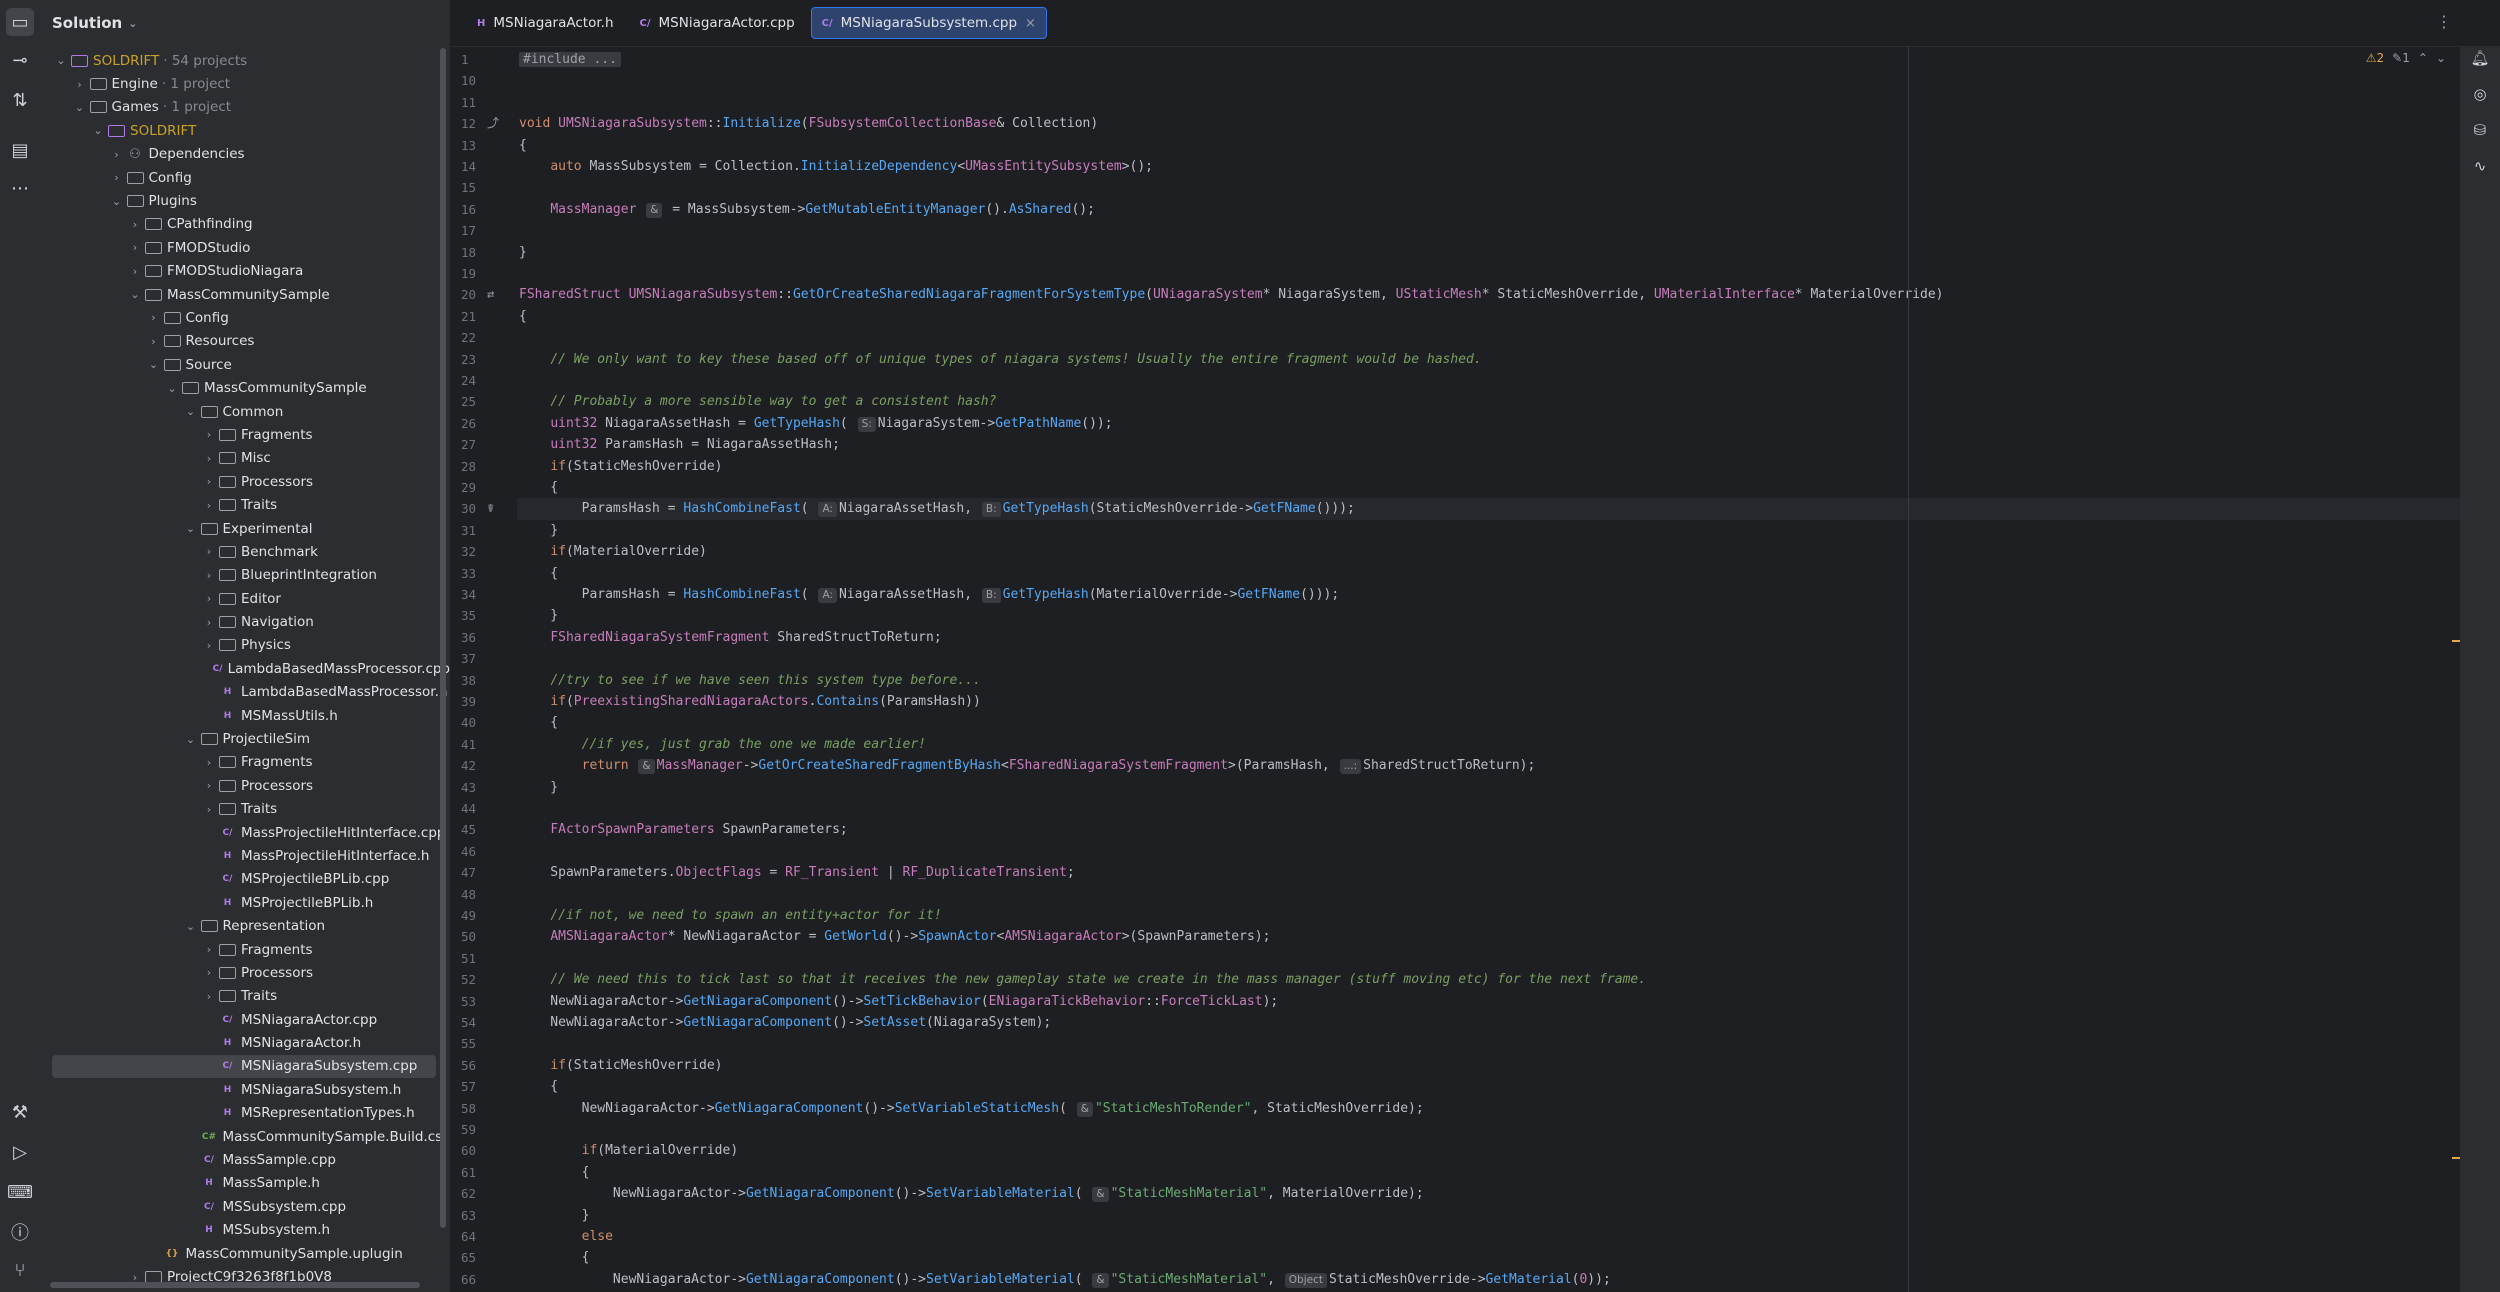 The width and height of the screenshot is (2500, 1292). Describe the element at coordinates (245, 224) in the screenshot. I see `tree-item: › CPathfinding` at that location.